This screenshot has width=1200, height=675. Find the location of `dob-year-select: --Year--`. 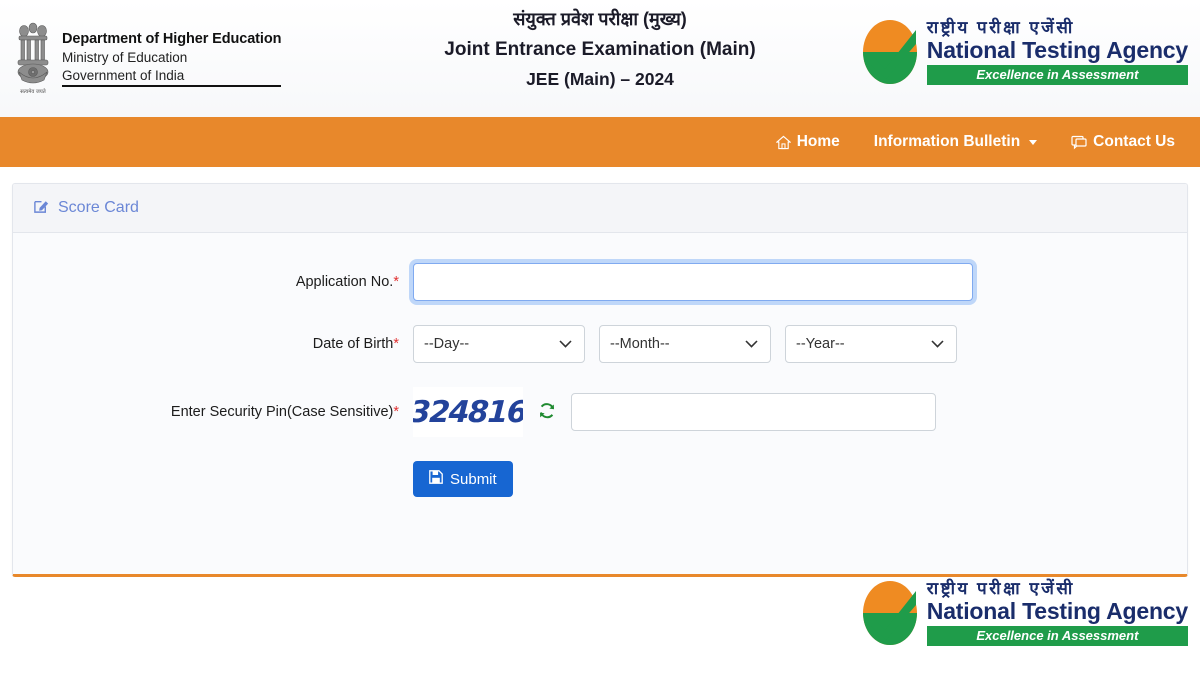

dob-year-select: --Year-- is located at coordinates (871, 344).